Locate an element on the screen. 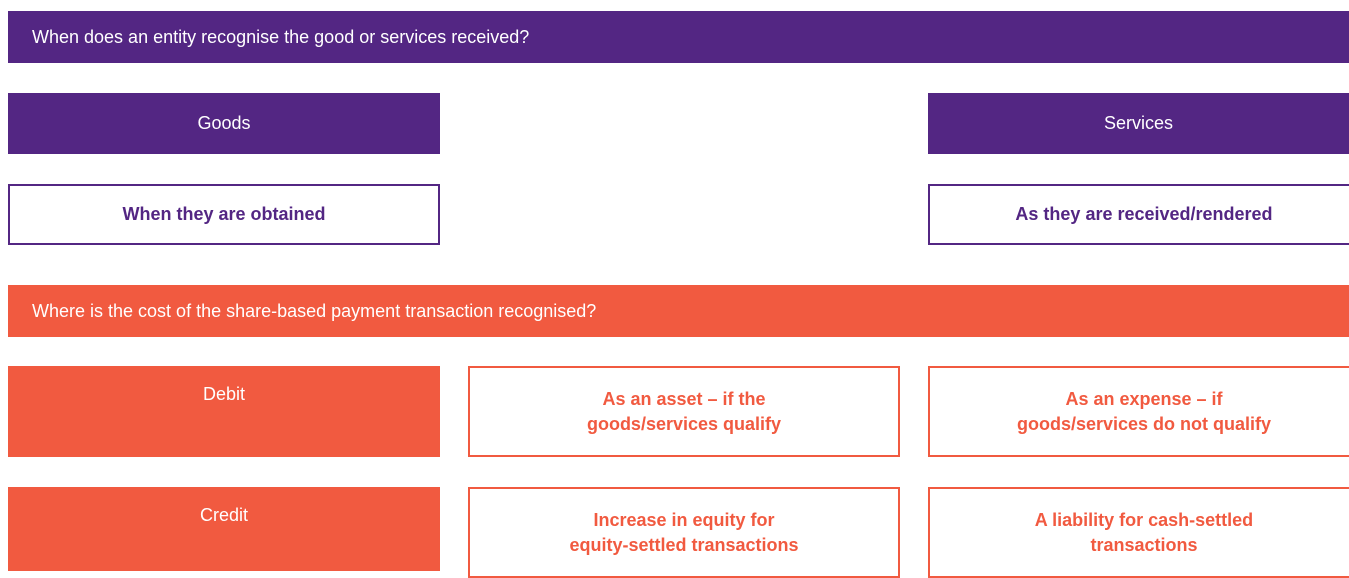 This screenshot has height=578, width=1349. goods-header: Goods is located at coordinates (224, 123).